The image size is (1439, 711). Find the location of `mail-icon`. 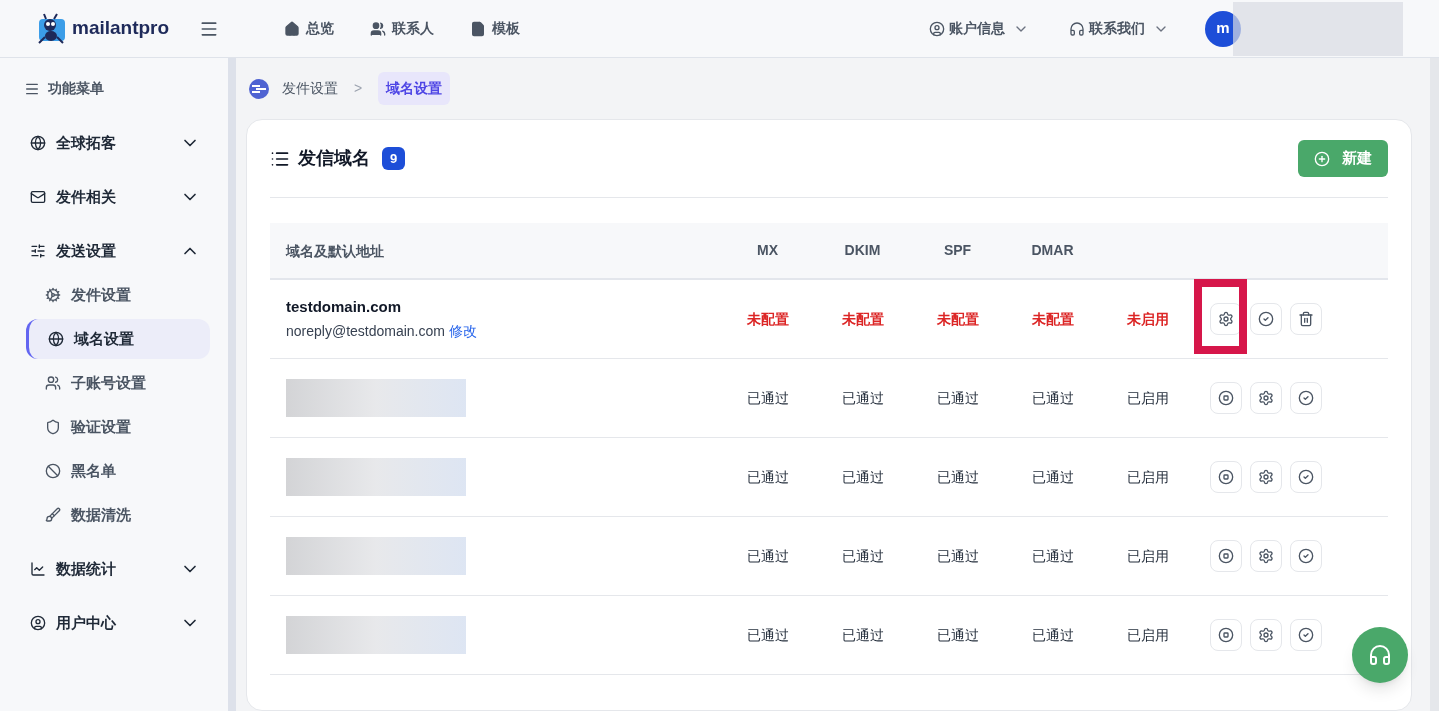

mail-icon is located at coordinates (38, 197).